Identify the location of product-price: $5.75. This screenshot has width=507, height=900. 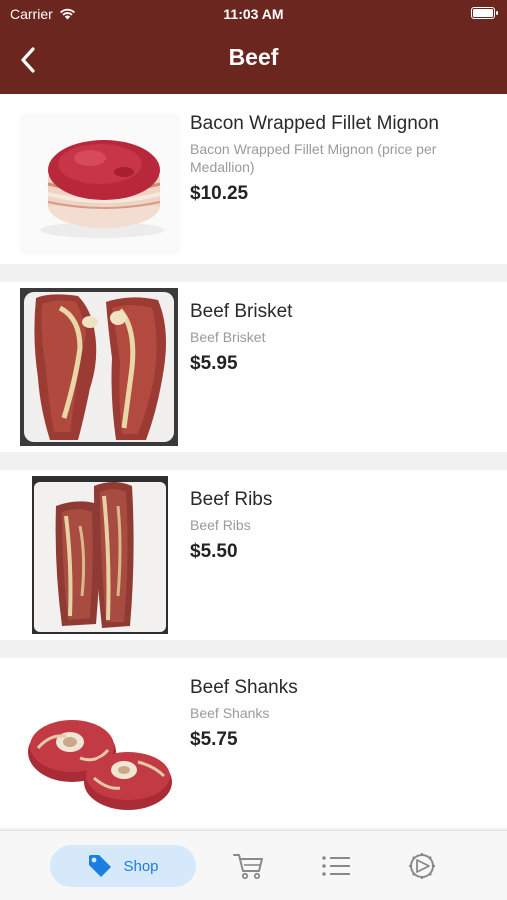
(214, 739).